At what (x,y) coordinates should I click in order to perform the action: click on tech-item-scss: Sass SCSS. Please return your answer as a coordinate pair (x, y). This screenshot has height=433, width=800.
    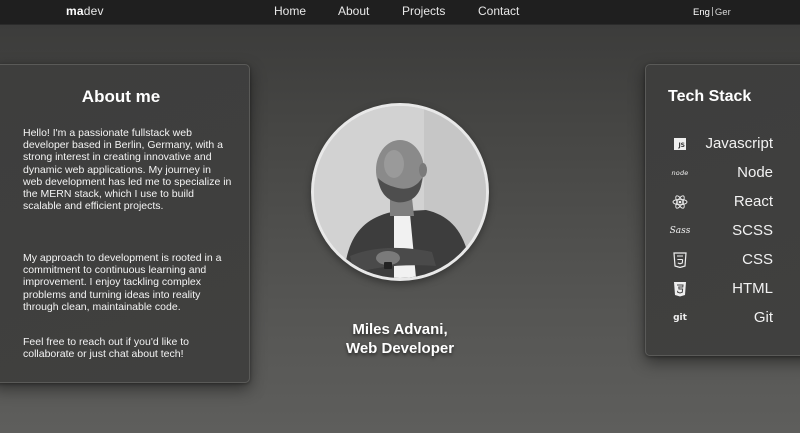
    Looking at the image, I should click on (723, 231).